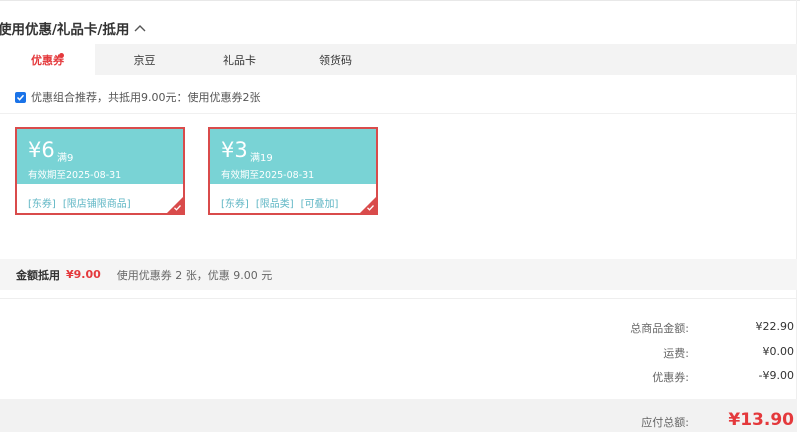  Describe the element at coordinates (65, 30) in the screenshot. I see `section-title: 使用优惠/礼品卡/抵用` at that location.